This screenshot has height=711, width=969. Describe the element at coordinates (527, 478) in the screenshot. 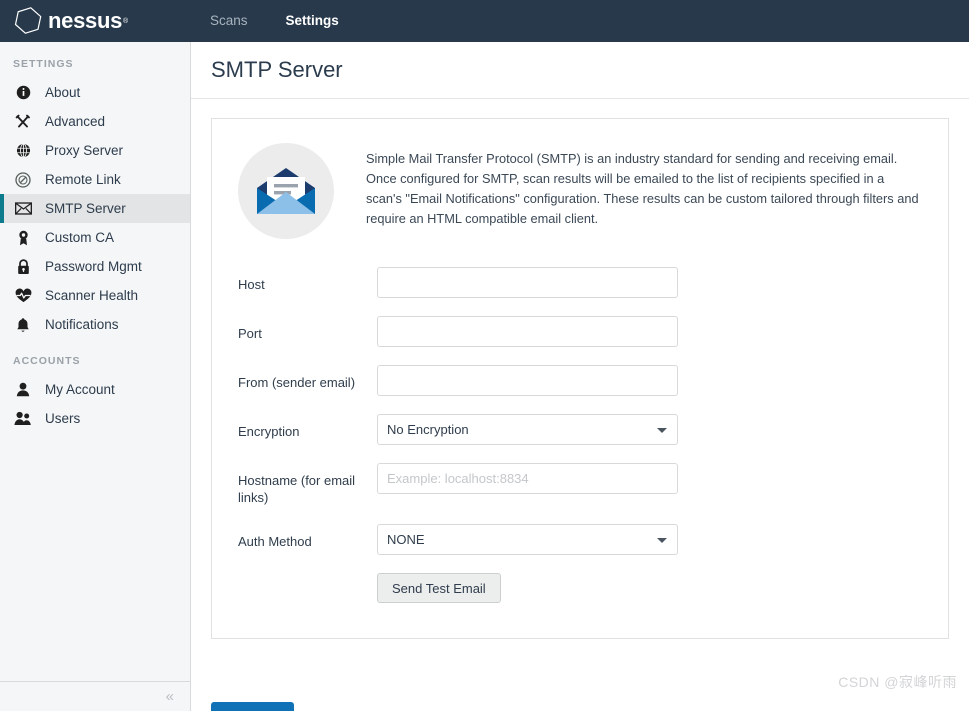

I see `hostname-input` at that location.